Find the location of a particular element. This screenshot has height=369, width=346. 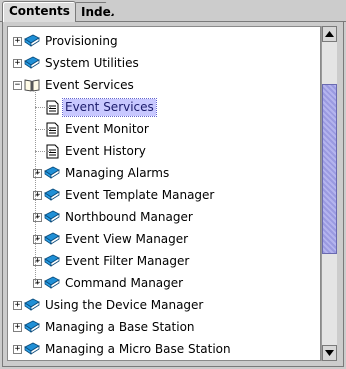

tab-contents: Contents is located at coordinates (39, 11).